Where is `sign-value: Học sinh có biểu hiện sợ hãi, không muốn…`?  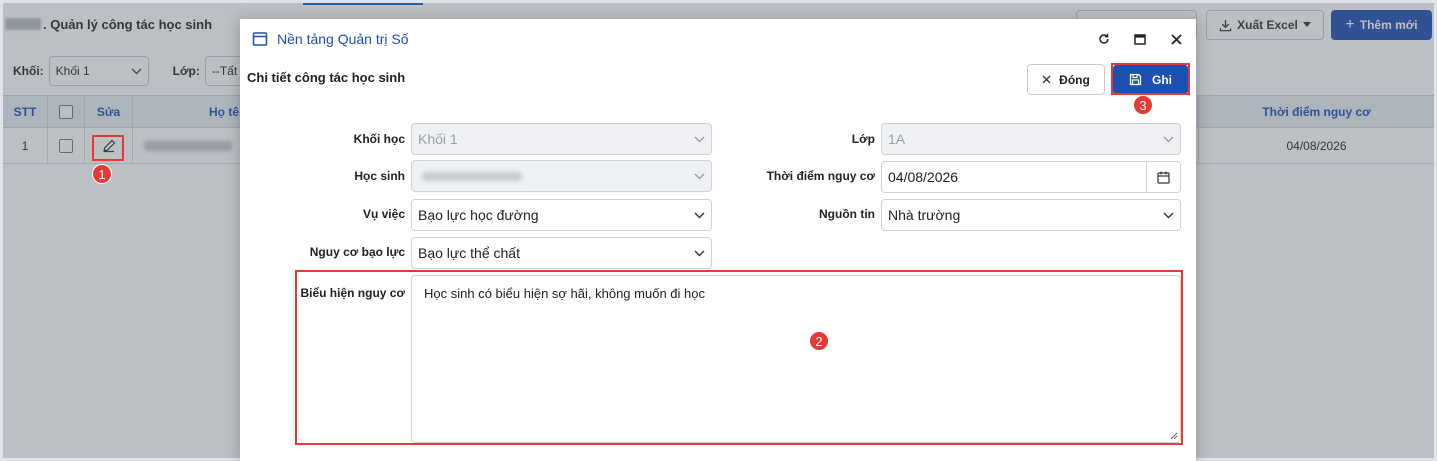 sign-value: Học sinh có biểu hiện sợ hãi, không muốn… is located at coordinates (564, 293).